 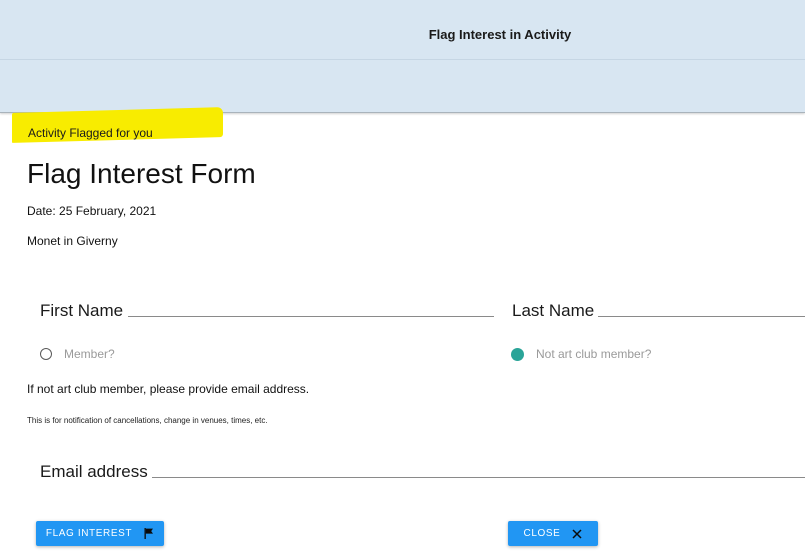 I want to click on email-field: Email address, so click(x=94, y=472).